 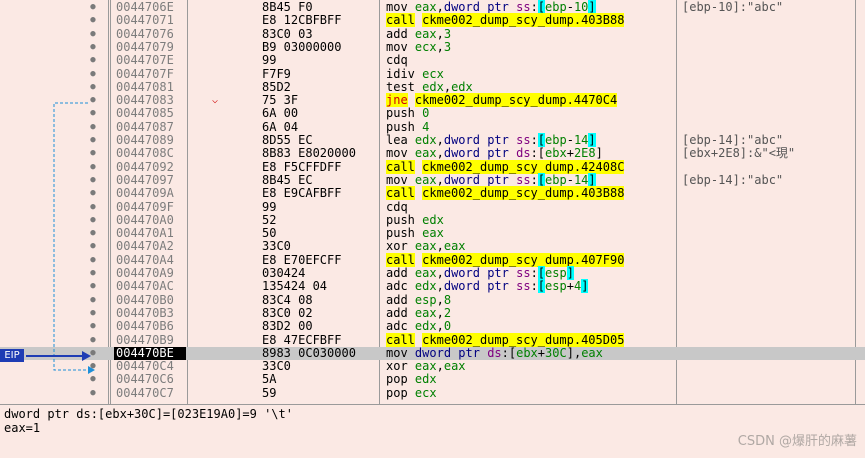 What do you see at coordinates (432, 219) in the screenshot?
I see `disasm-row: ● 004470A0 52 push edx` at bounding box center [432, 219].